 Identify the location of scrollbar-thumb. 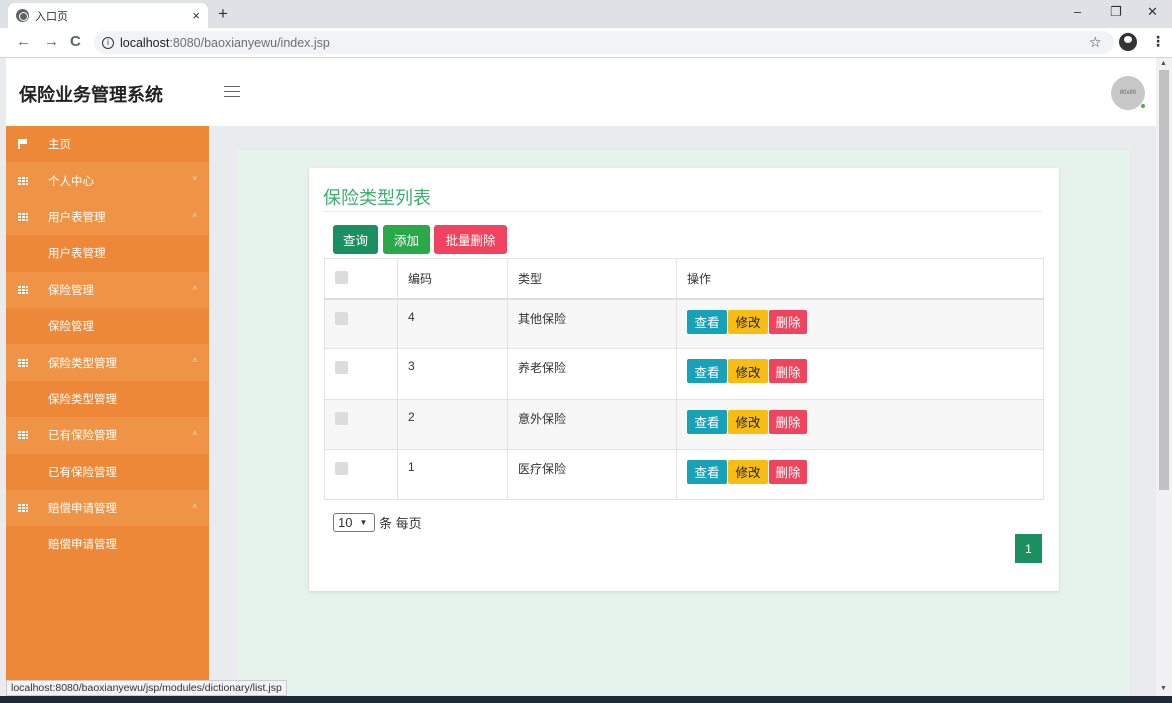
(1164, 280).